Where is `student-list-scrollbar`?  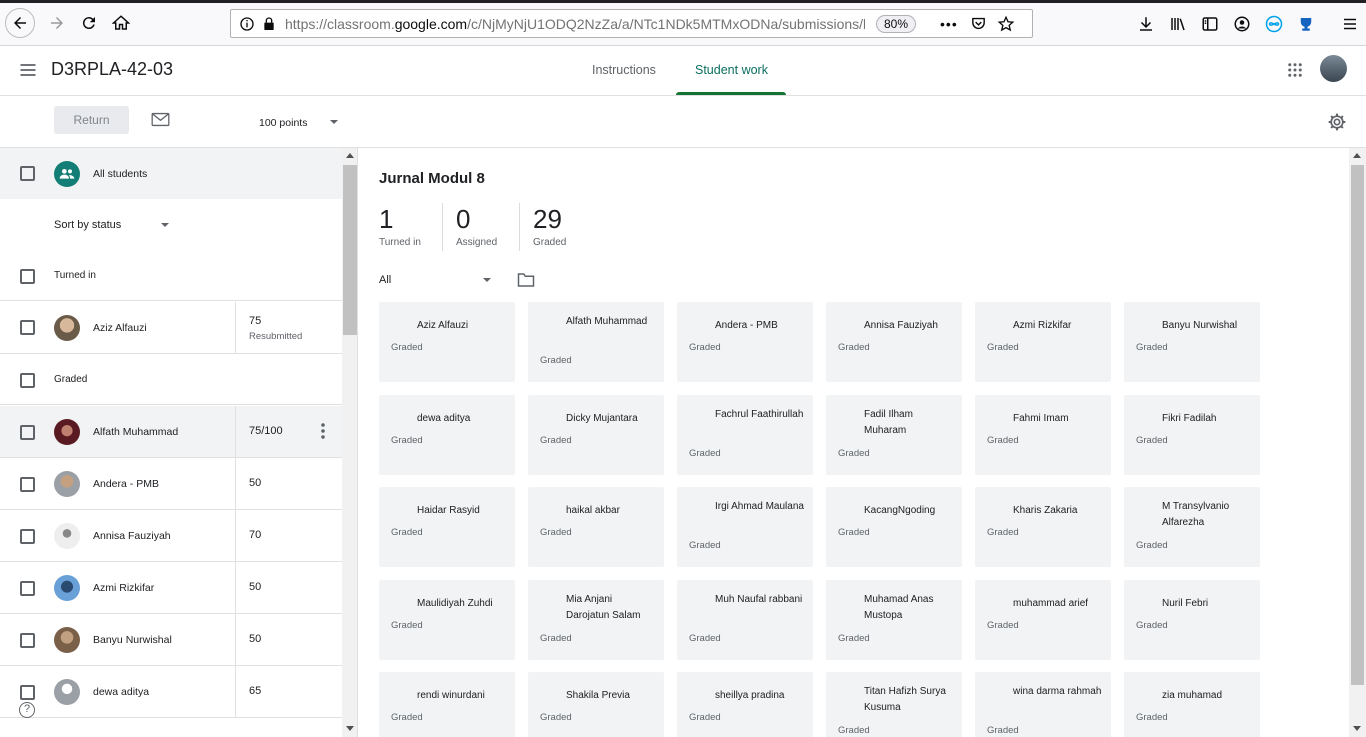 student-list-scrollbar is located at coordinates (349, 442).